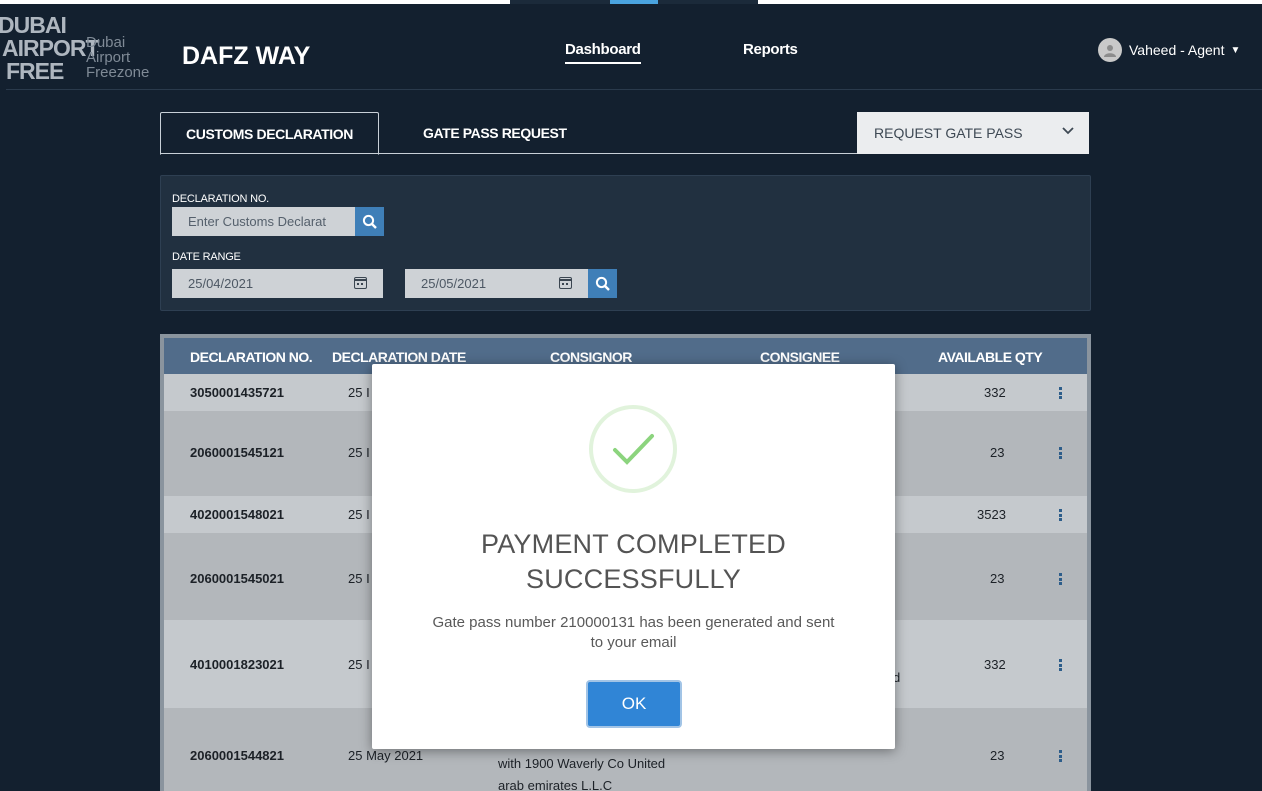 This screenshot has height=791, width=1262. What do you see at coordinates (633, 642) in the screenshot?
I see `dialog-message-line: to your email` at bounding box center [633, 642].